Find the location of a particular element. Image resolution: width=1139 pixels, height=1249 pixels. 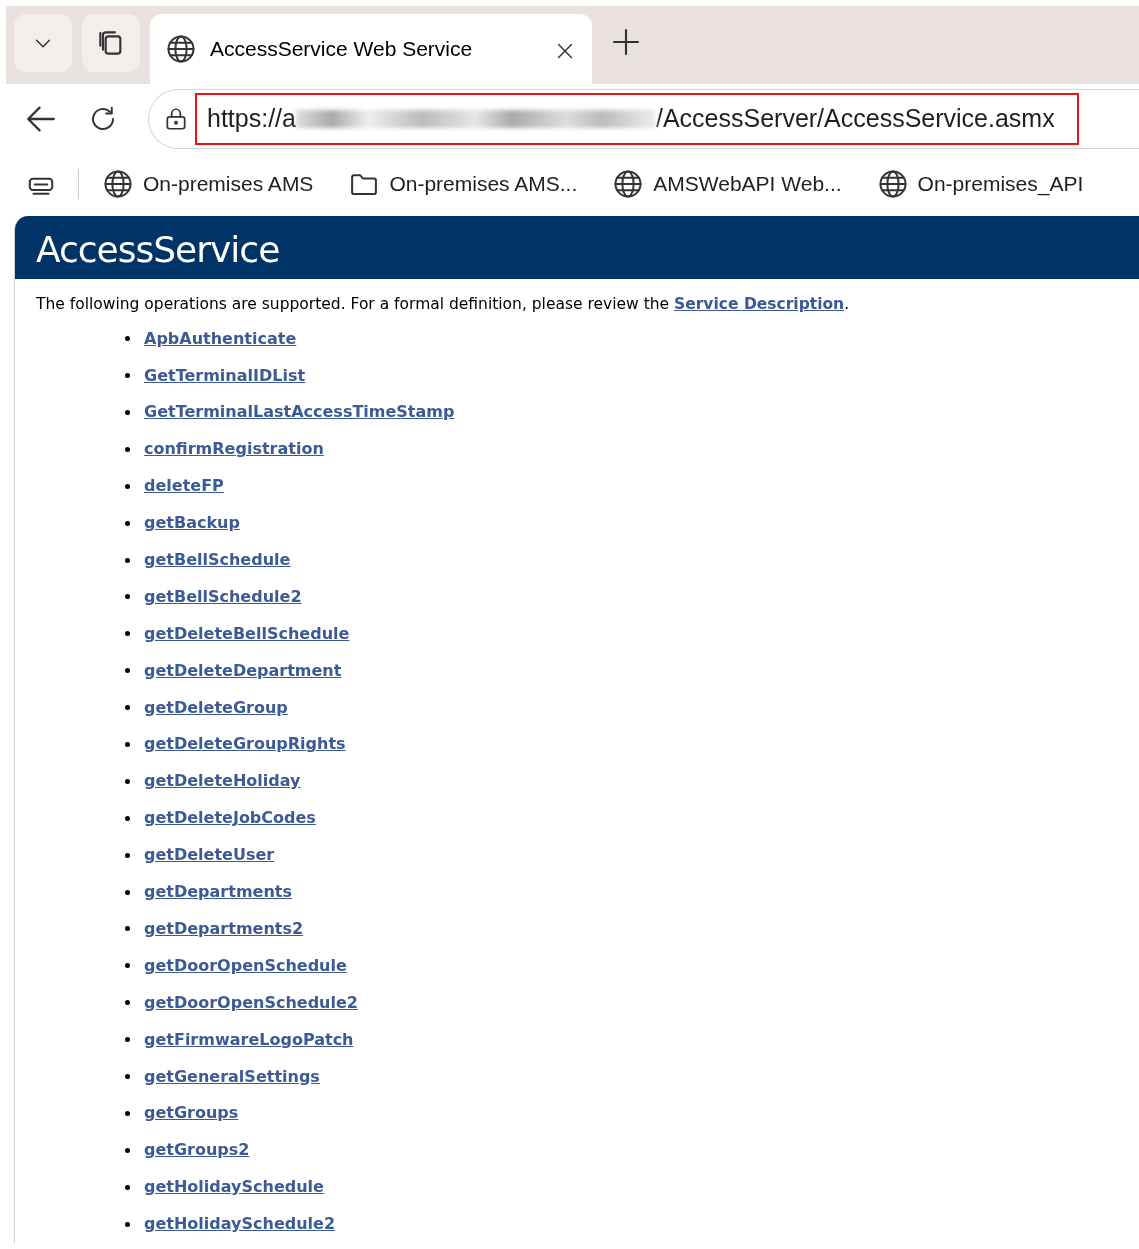

operation-link: getDeleteHoliday is located at coordinates (222, 781).